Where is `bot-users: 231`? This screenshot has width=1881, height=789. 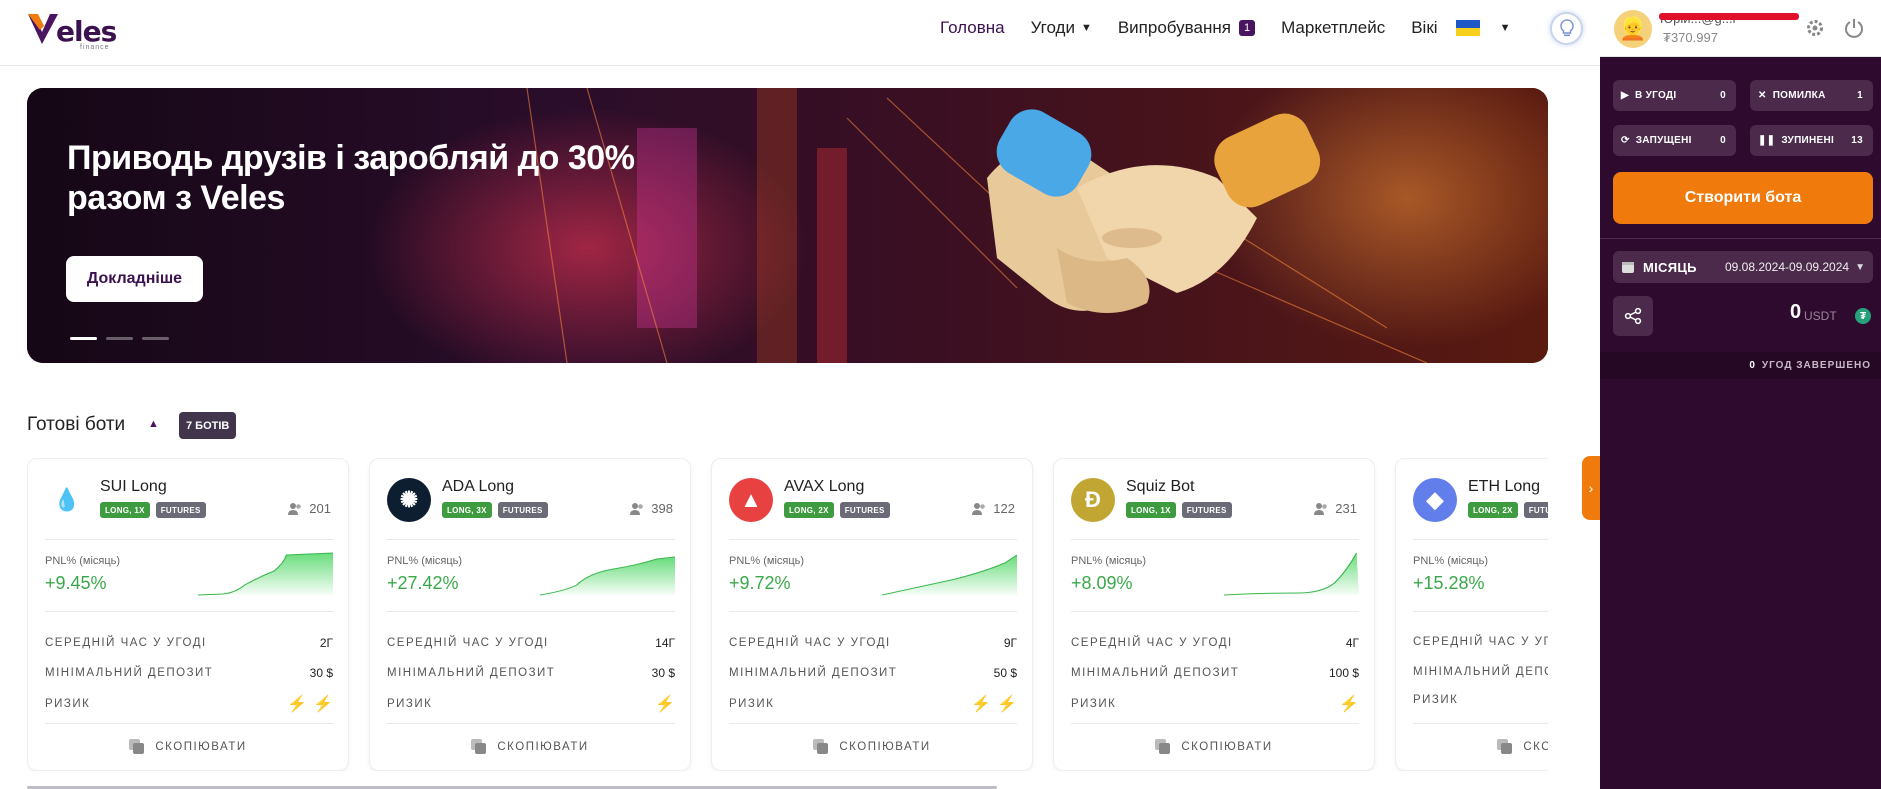 bot-users: 231 is located at coordinates (1335, 508).